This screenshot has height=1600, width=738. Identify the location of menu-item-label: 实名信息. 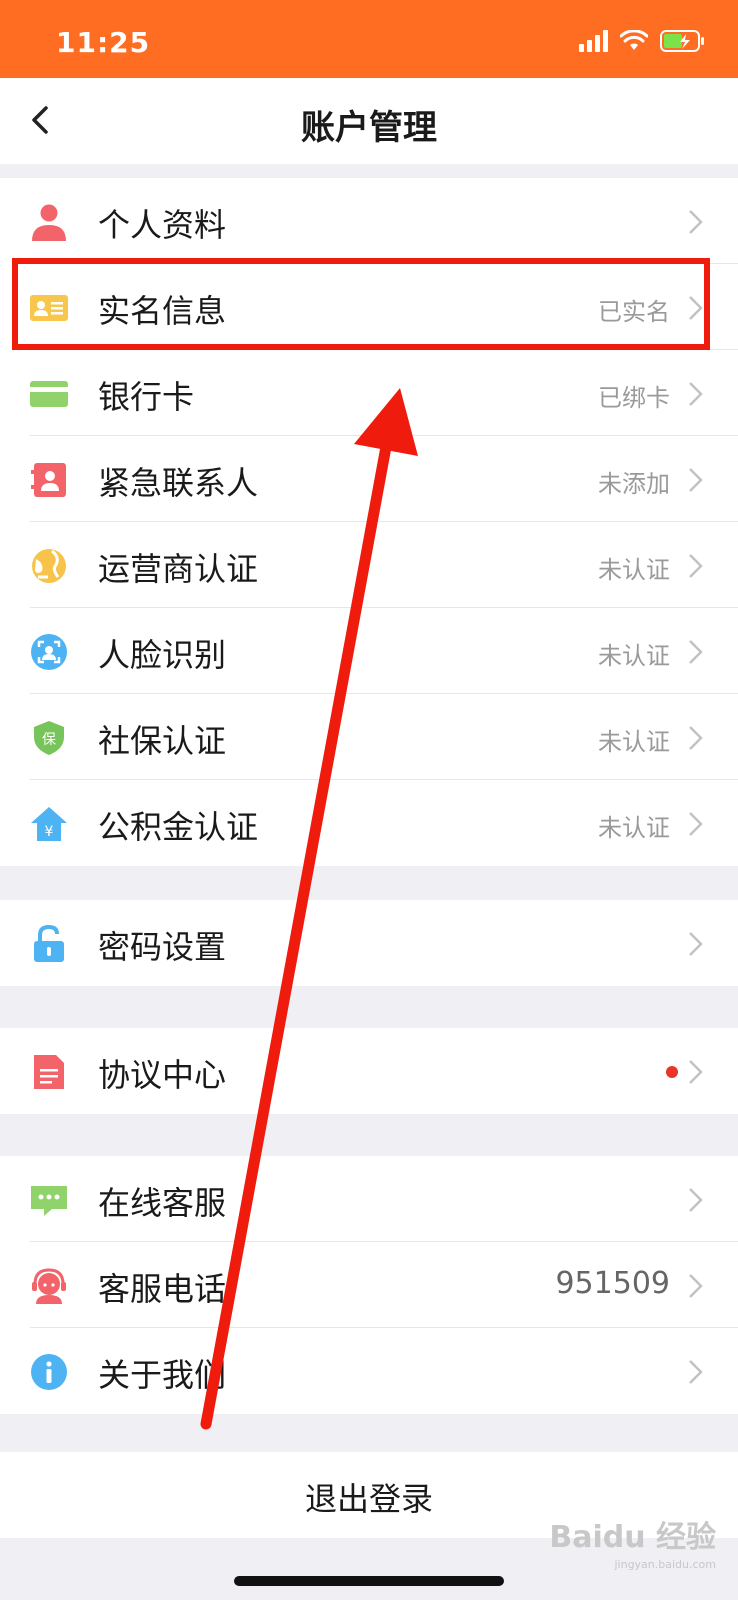
(162, 311).